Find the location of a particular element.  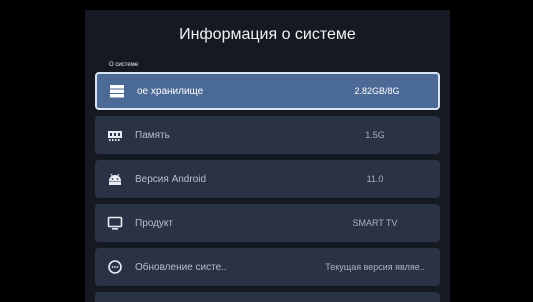

list-item-partial is located at coordinates (267, 297).